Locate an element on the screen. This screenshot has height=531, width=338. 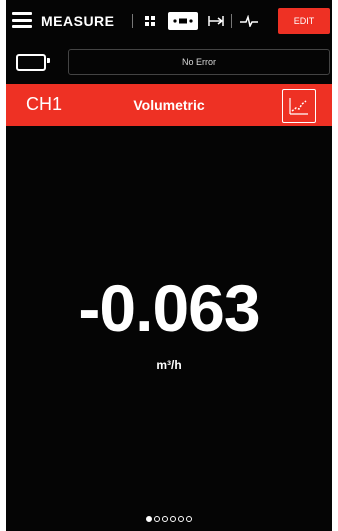
multi-dot-icon is located at coordinates (183, 21).